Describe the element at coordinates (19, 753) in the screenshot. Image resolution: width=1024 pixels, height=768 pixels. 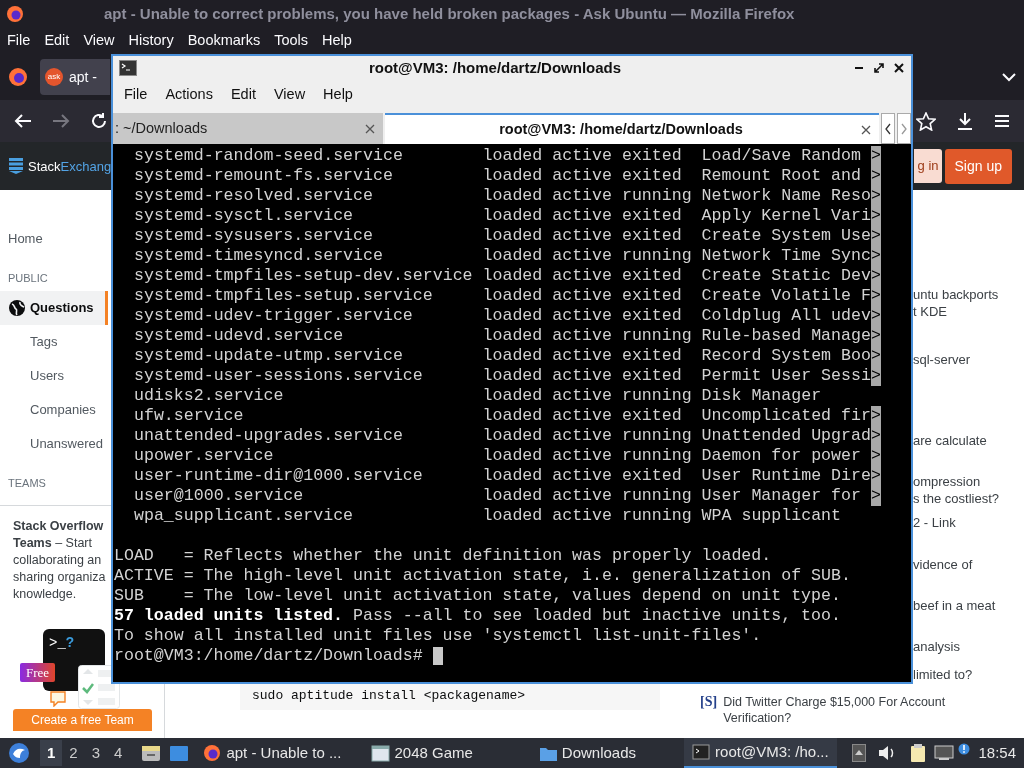
I see `start-menu-icon` at that location.